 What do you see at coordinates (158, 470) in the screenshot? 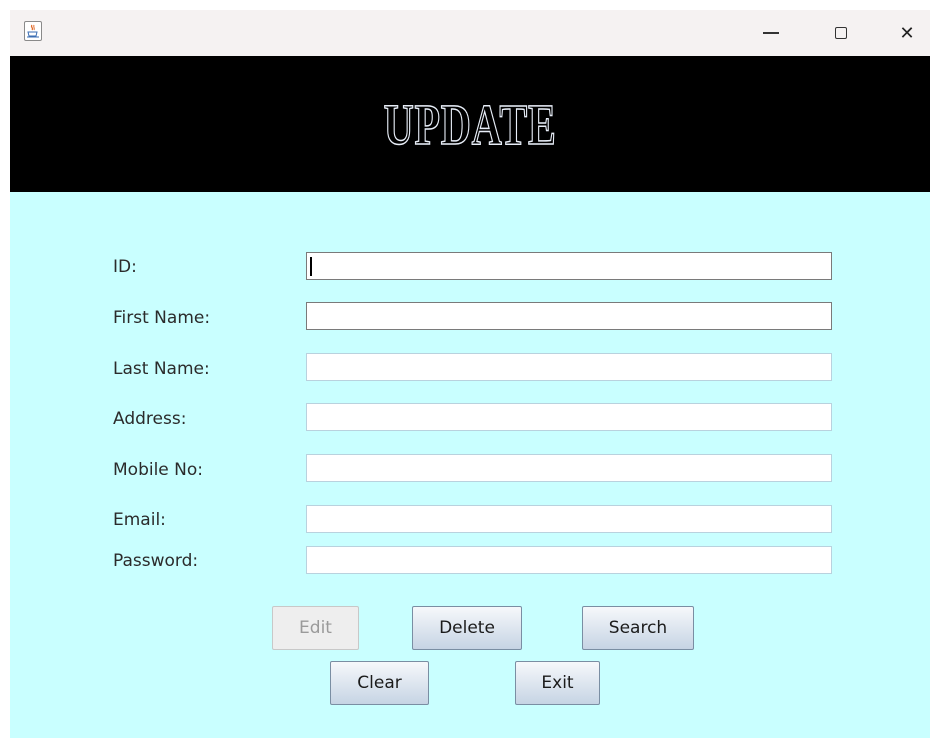
I see `mobile-label: Mobile No:` at bounding box center [158, 470].